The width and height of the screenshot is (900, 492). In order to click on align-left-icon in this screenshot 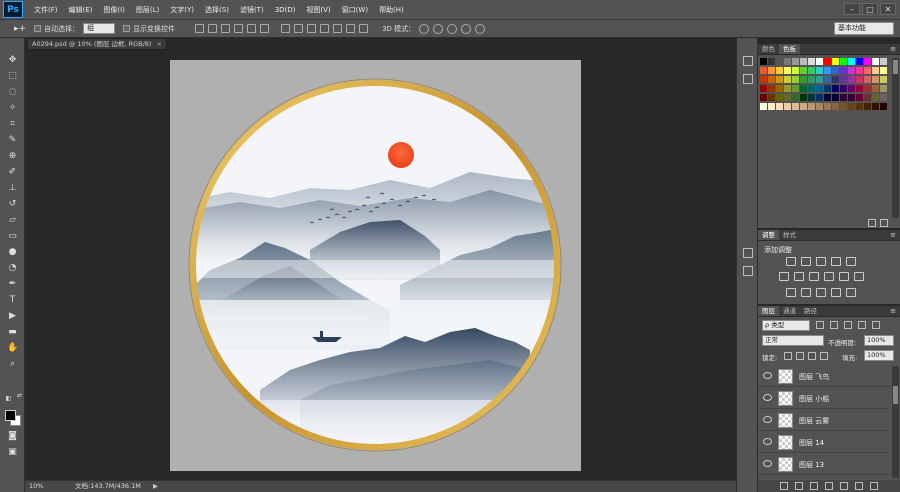, I will do `click(239, 28)`.